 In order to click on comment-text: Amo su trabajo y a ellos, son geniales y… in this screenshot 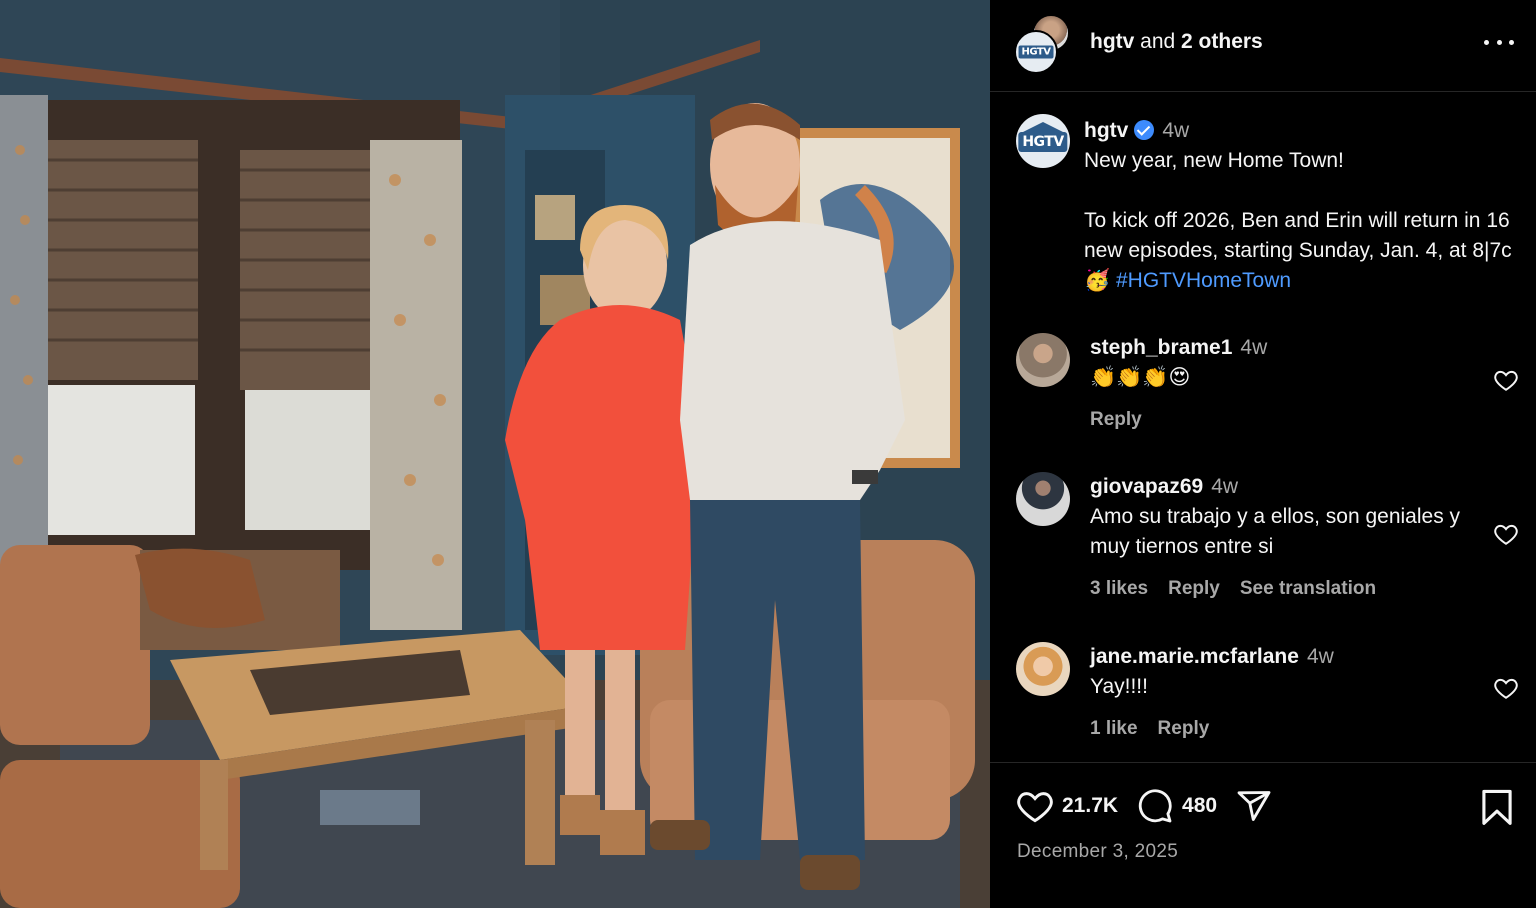, I will do `click(1275, 531)`.